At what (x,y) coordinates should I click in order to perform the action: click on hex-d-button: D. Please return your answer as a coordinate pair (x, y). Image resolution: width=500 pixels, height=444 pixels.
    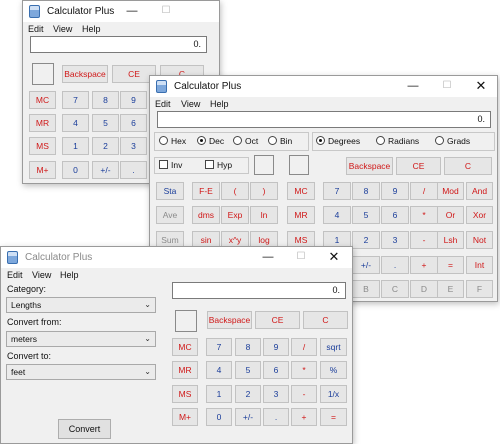
    Looking at the image, I should click on (424, 289).